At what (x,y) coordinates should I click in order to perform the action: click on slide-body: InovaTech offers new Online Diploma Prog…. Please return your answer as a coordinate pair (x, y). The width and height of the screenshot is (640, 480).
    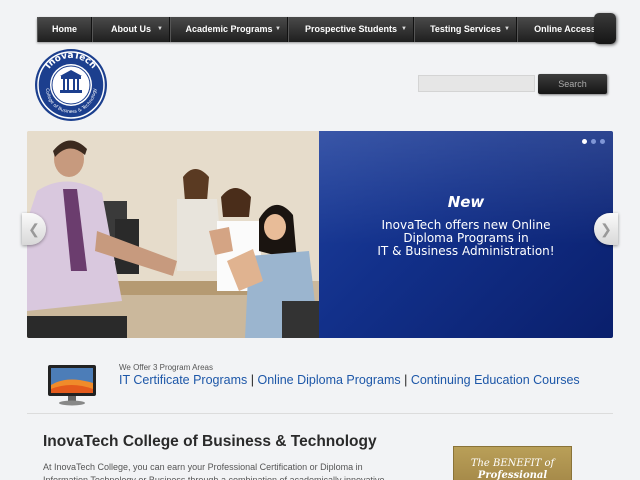
    Looking at the image, I should click on (466, 238).